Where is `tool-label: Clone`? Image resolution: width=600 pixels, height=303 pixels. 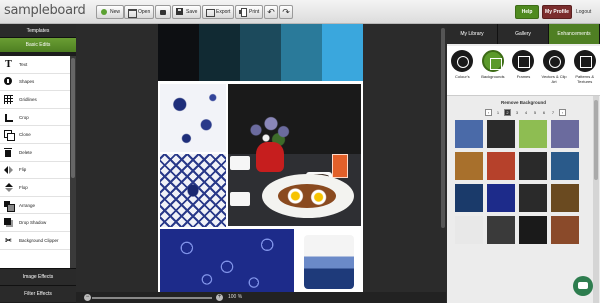
tool-label: Clone is located at coordinates (25, 135).